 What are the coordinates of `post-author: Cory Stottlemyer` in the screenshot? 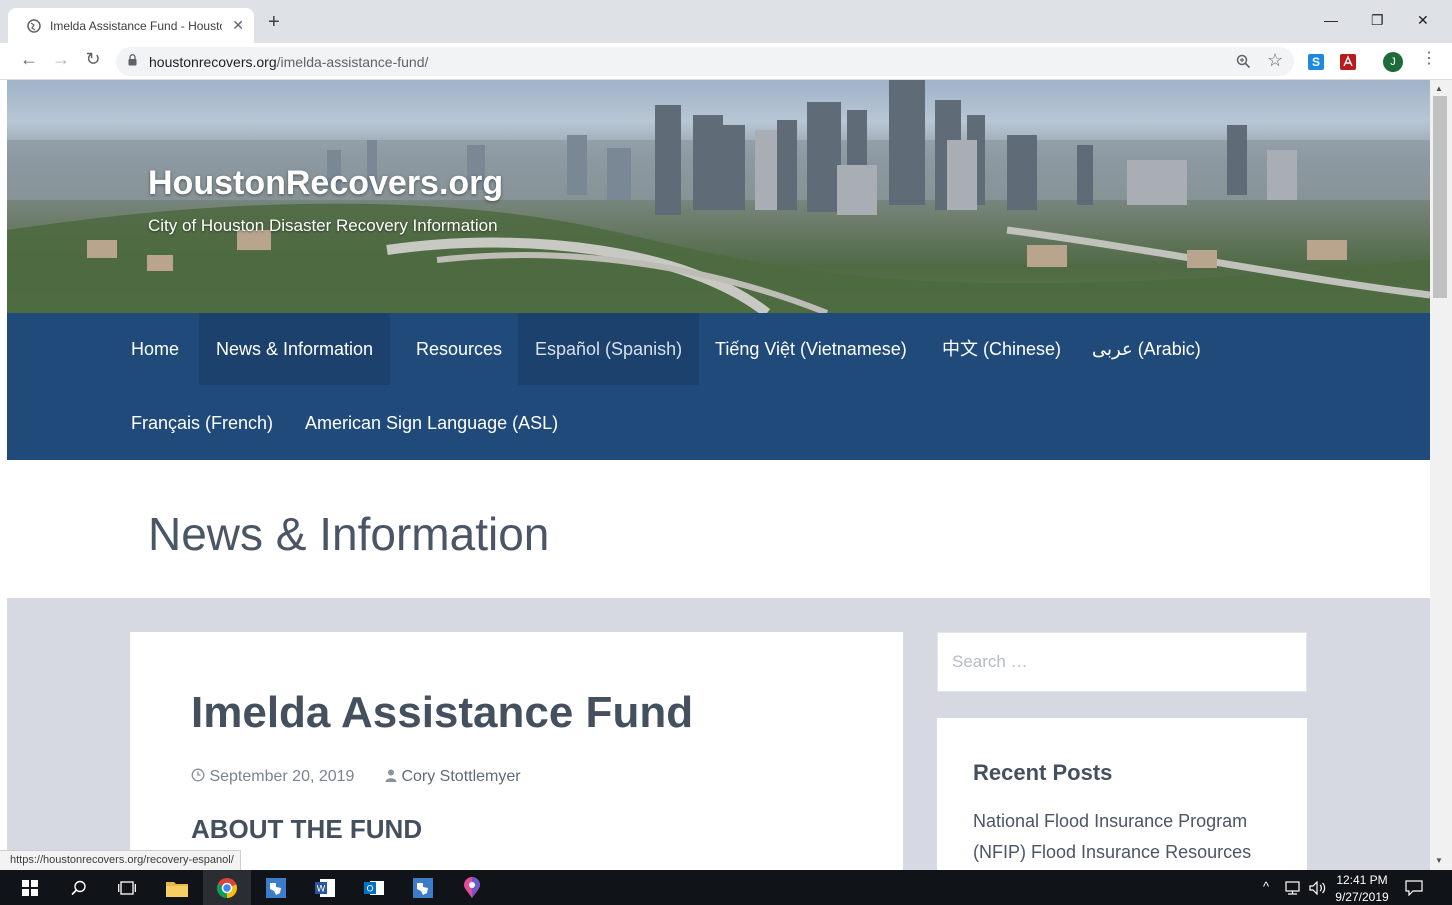 It's located at (453, 777).